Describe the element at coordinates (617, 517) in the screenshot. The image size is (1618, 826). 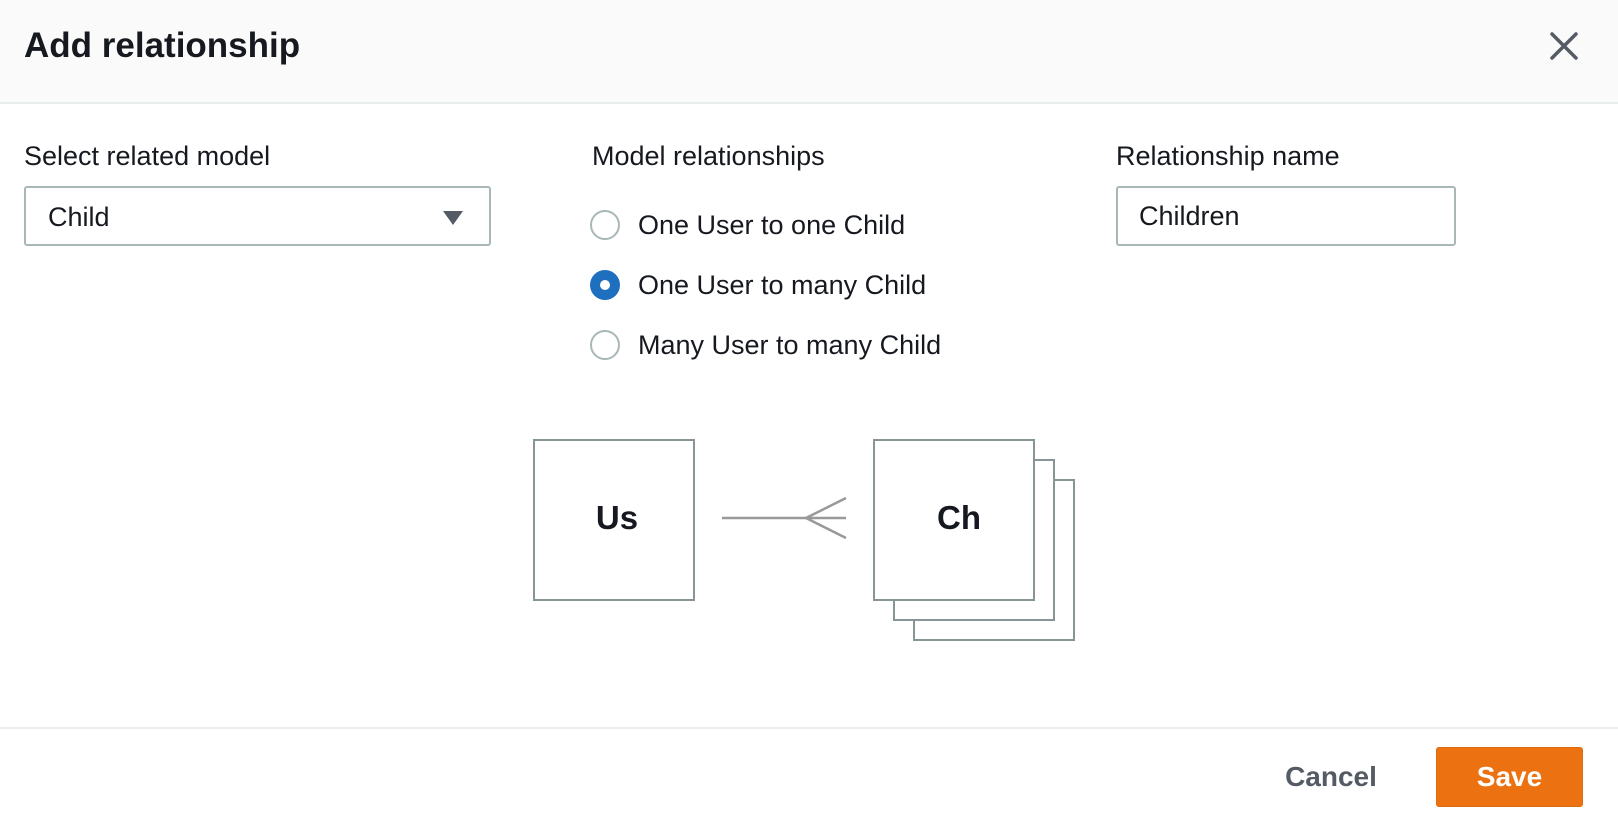
I see `user-model-abbrev: Us` at that location.